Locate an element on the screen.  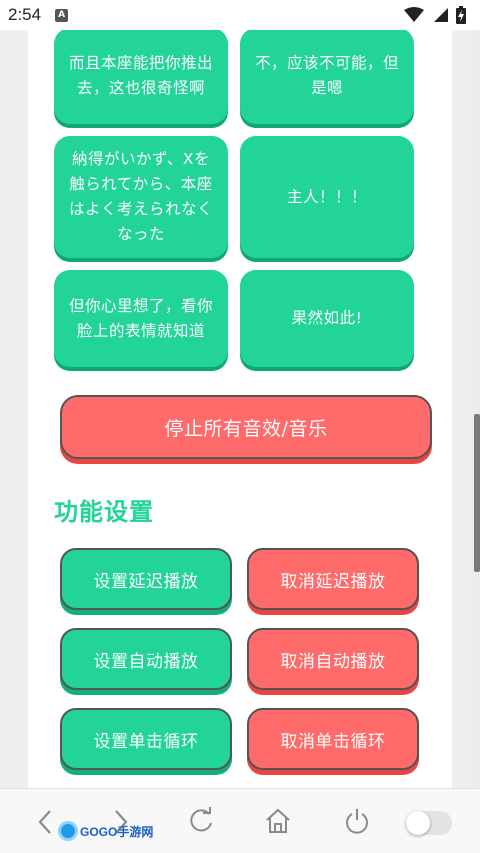
status-bar: 2:54 A is located at coordinates (240, 15).